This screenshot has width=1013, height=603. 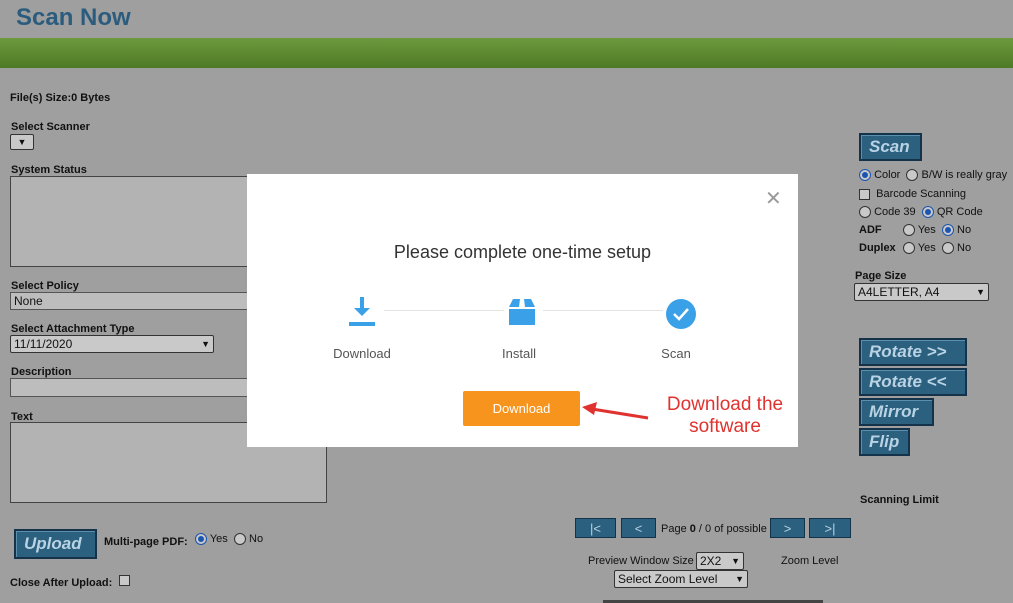 What do you see at coordinates (895, 212) in the screenshot?
I see `code39-label: Code 39` at bounding box center [895, 212].